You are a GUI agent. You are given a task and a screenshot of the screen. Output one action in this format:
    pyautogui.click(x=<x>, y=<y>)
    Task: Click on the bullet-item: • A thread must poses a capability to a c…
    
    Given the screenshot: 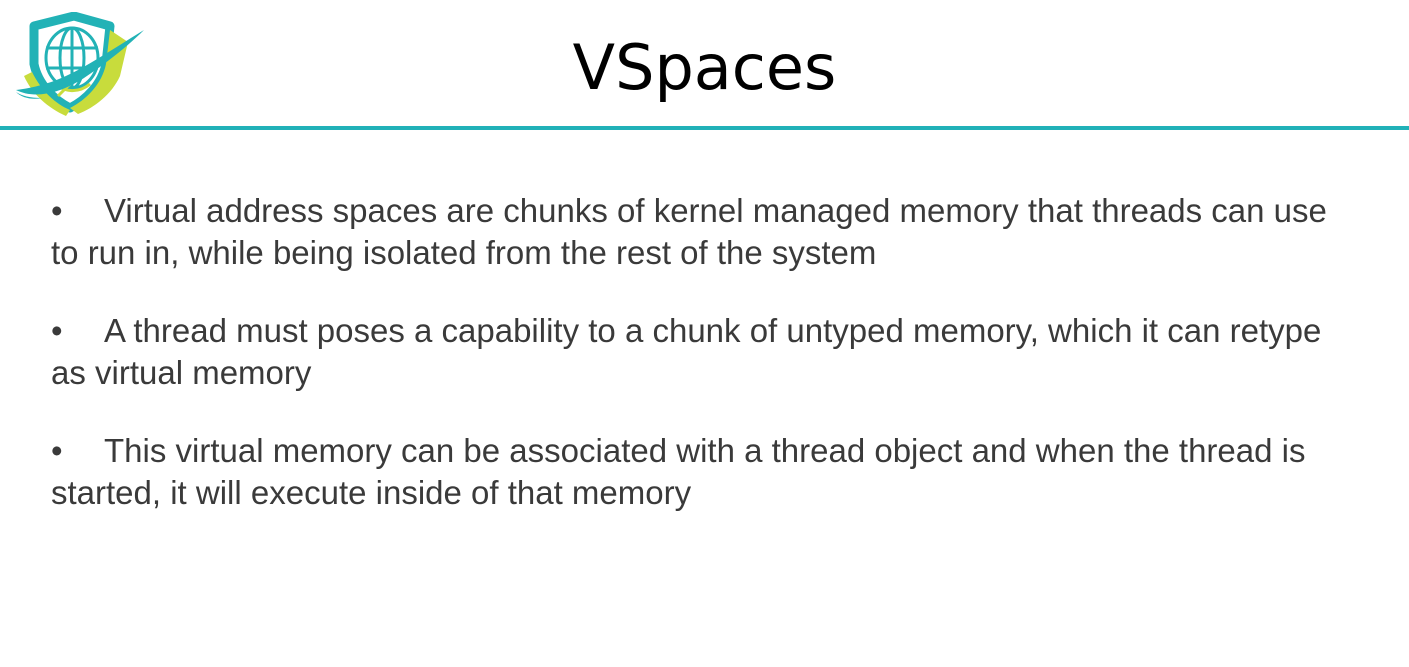 What is the action you would take?
    pyautogui.click(x=701, y=352)
    